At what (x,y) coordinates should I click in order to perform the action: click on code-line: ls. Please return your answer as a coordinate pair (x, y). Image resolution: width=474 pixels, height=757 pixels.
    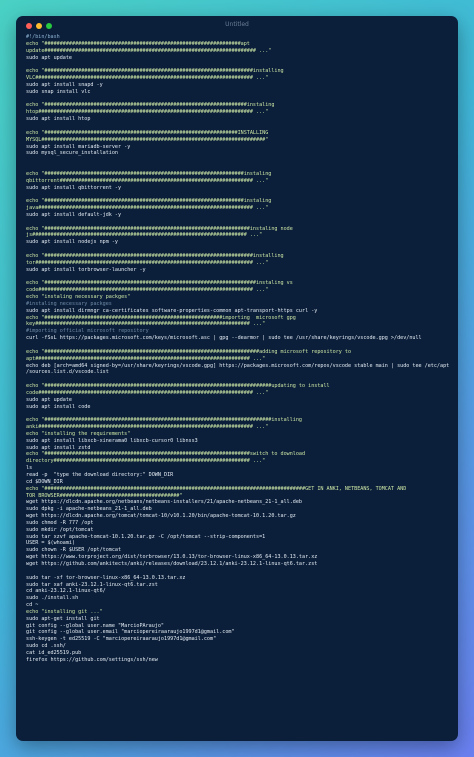
    Looking at the image, I should click on (29, 468).